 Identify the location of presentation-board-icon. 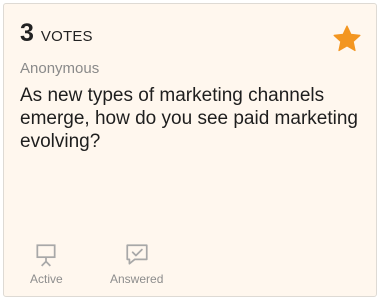
(46, 255).